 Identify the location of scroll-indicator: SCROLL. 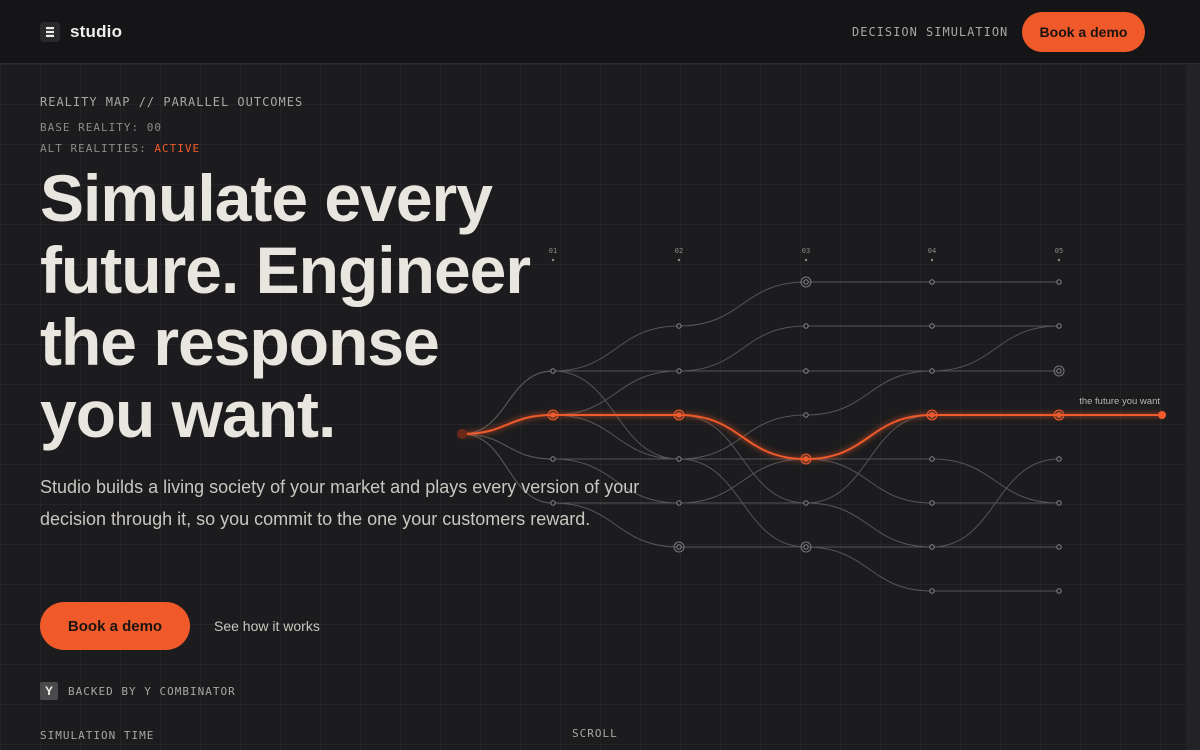
(595, 733).